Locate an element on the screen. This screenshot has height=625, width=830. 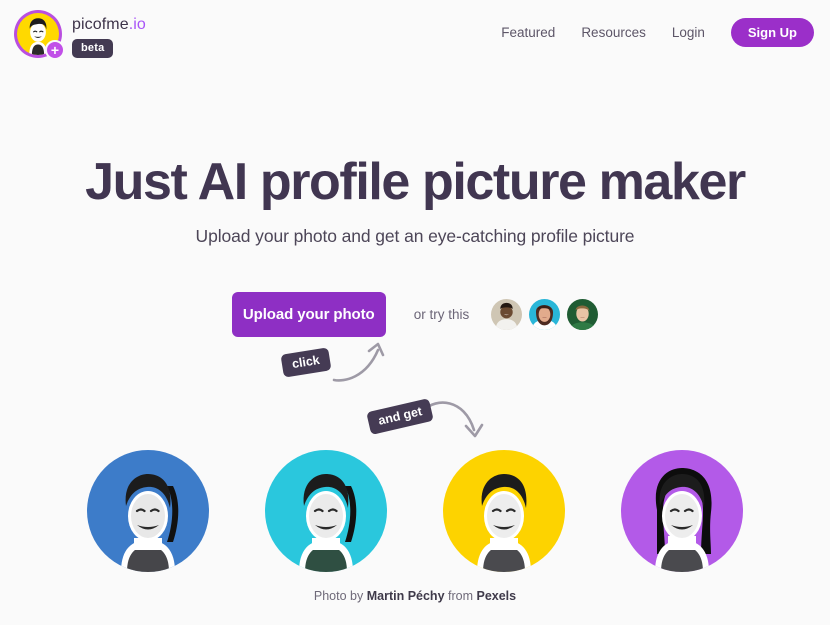
brand-logo: + picofme.io beta is located at coordinates (80, 35).